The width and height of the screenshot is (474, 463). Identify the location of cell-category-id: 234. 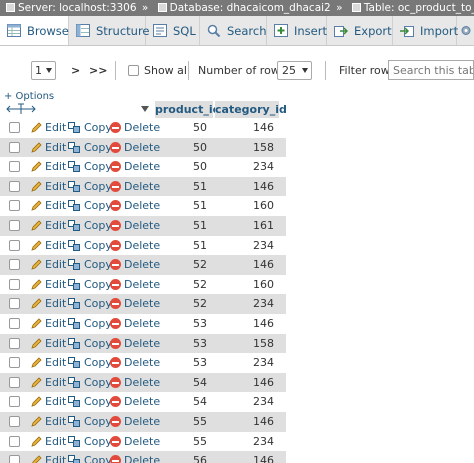
(263, 304).